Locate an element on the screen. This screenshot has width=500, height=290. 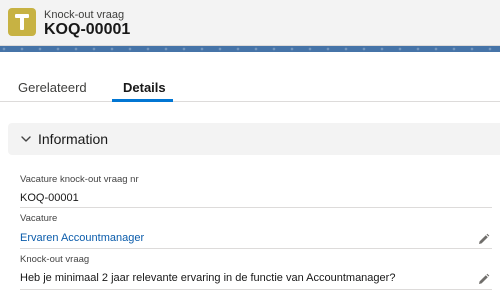
object-type-label: Knock-out vraag is located at coordinates (84, 15).